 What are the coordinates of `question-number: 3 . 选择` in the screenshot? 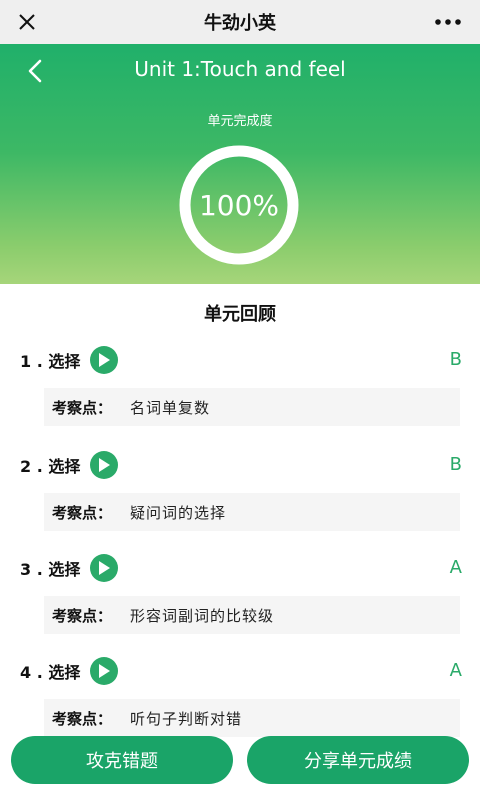 It's located at (50, 569).